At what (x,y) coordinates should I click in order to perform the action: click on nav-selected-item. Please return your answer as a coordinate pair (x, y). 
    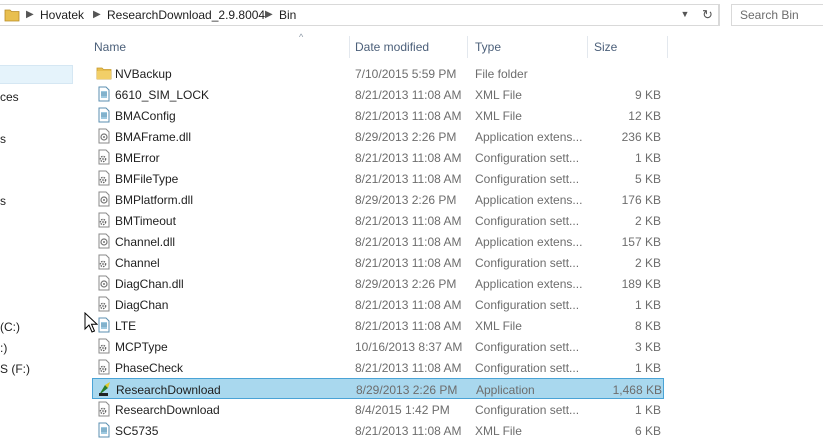
    Looking at the image, I should click on (36, 74).